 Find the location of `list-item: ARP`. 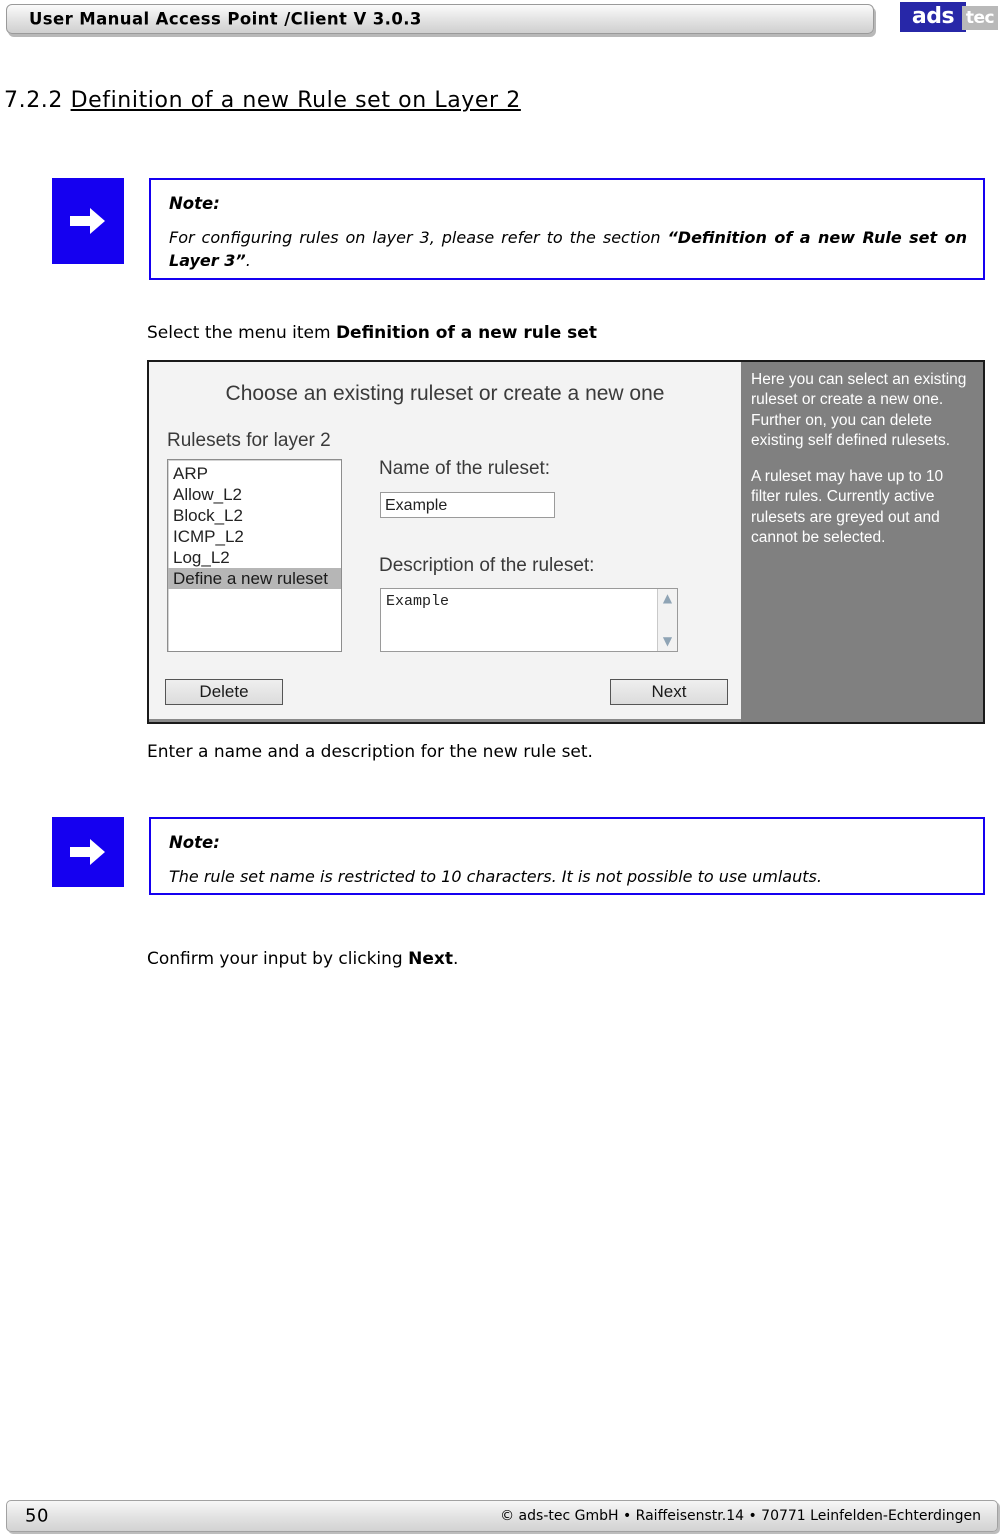

list-item: ARP is located at coordinates (254, 473).